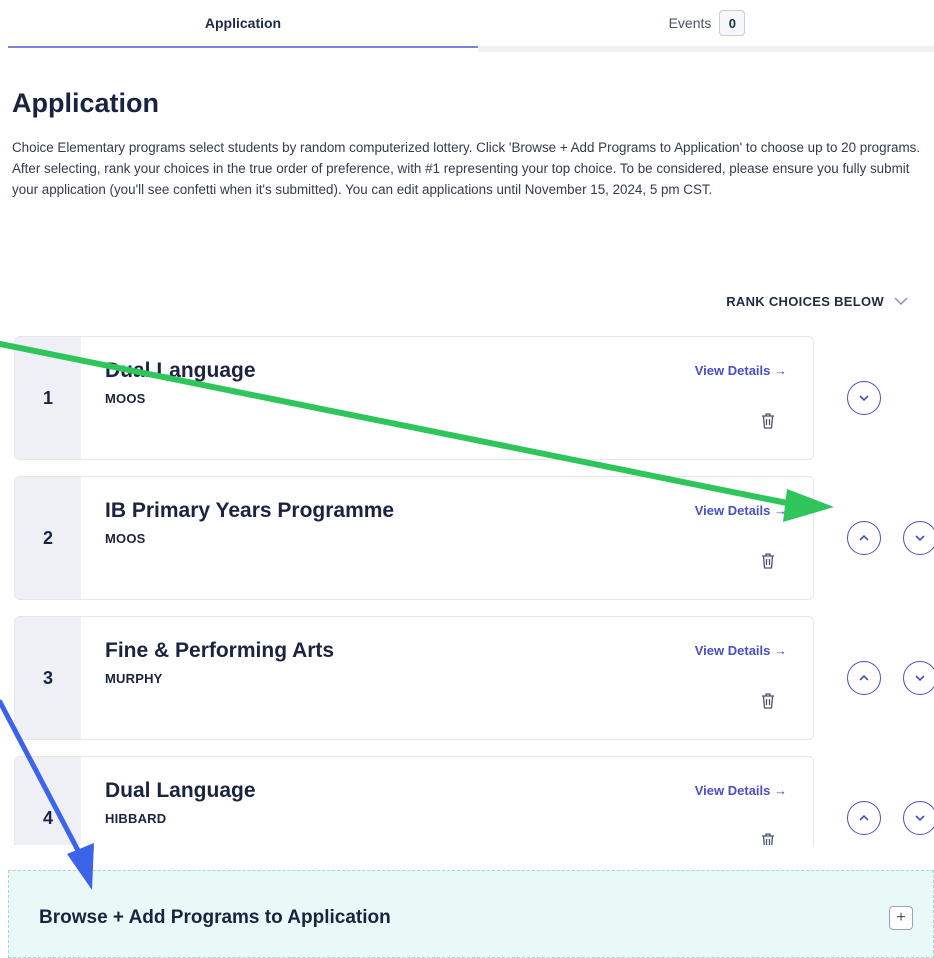 This screenshot has width=934, height=958. I want to click on school-name: MURPHY, so click(134, 678).